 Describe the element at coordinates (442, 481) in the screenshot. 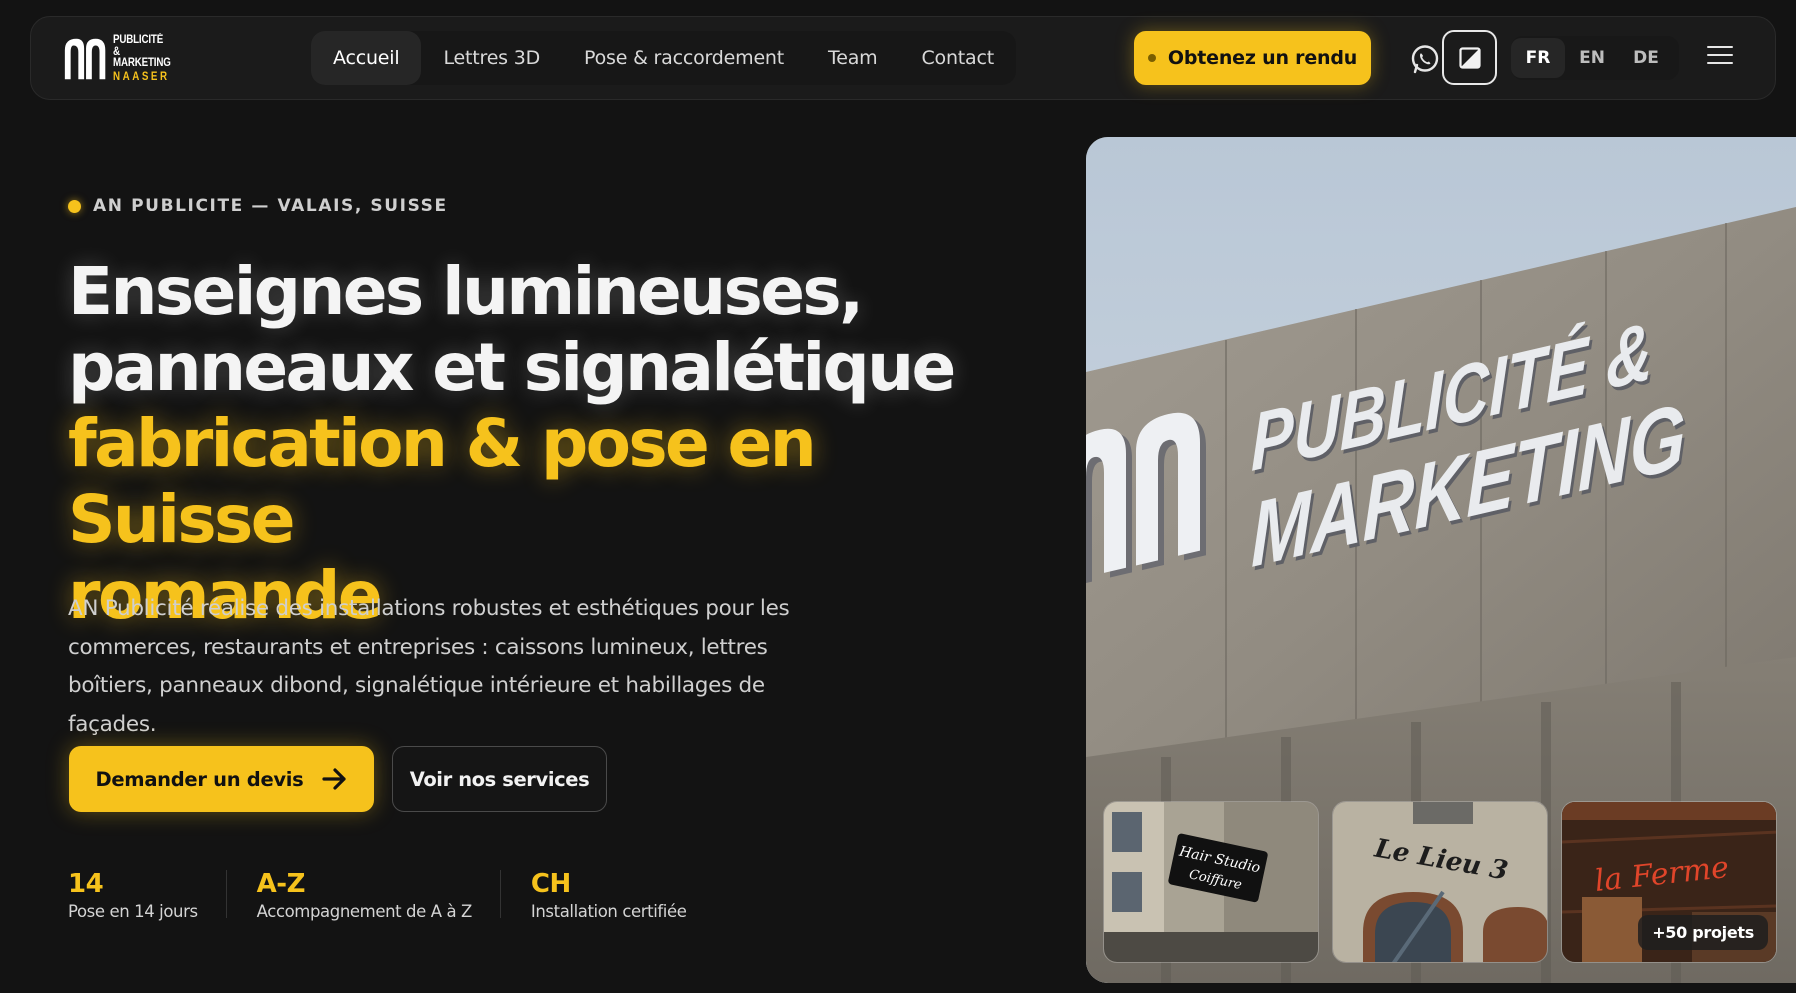

I see `headline-line-3: fabrication & pose en Suisse` at that location.